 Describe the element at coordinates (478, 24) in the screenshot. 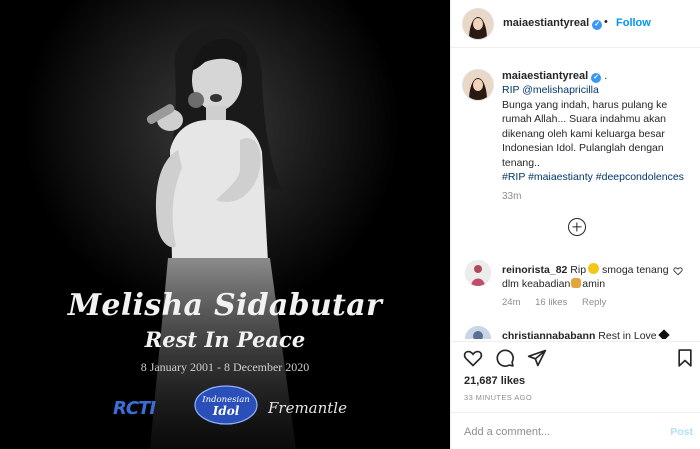

I see `avatar` at that location.